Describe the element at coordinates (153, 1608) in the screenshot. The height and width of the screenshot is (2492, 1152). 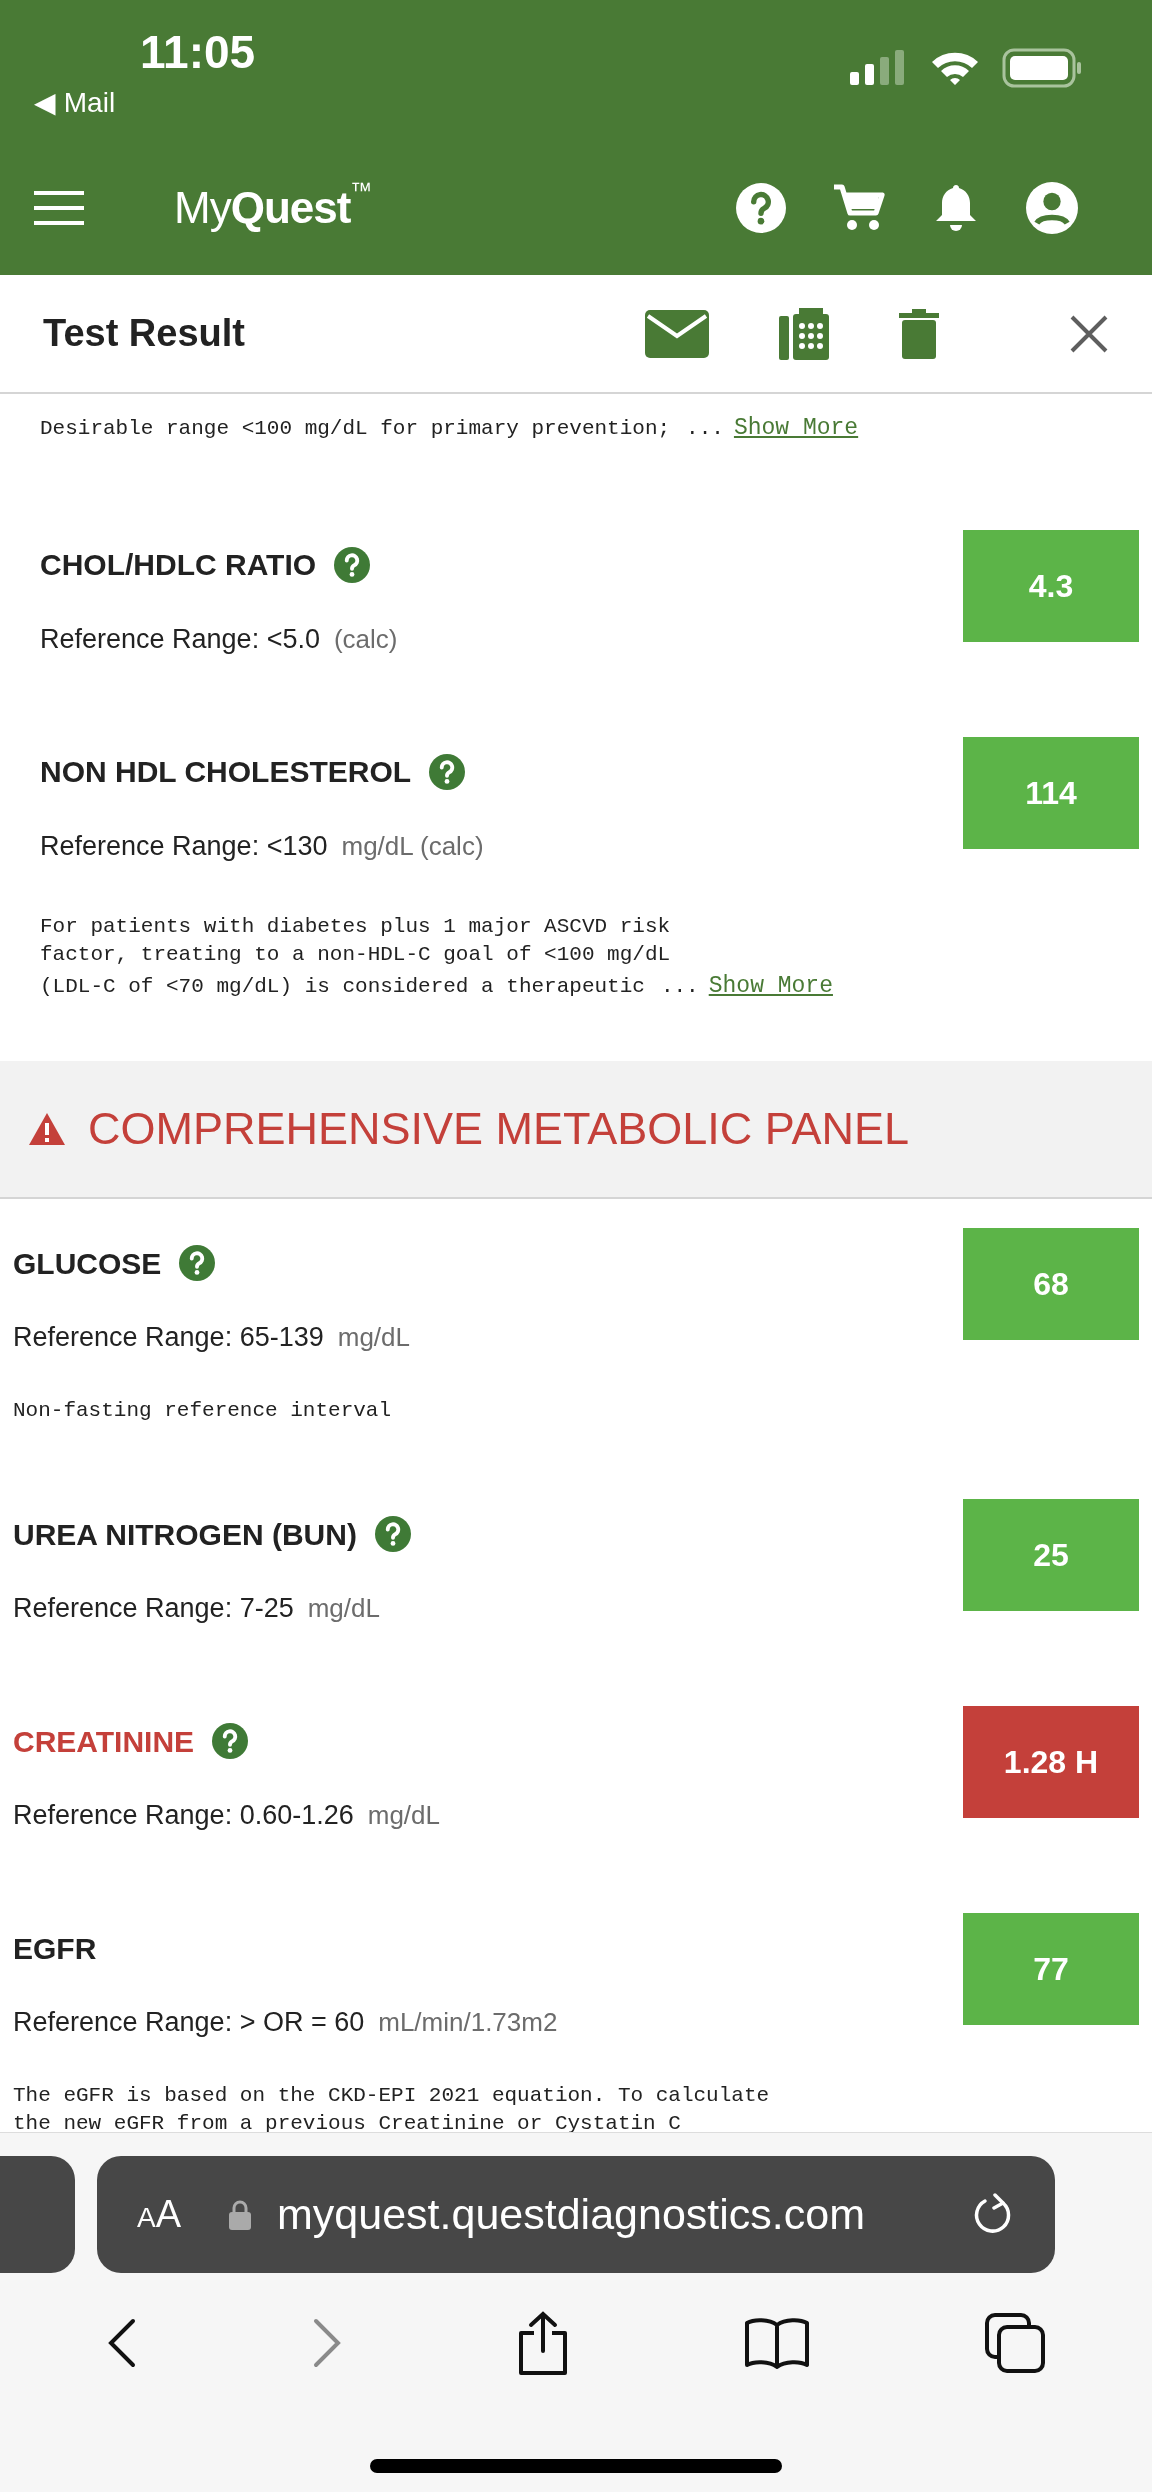
I see `reference-range: Reference Range: 7-25` at that location.